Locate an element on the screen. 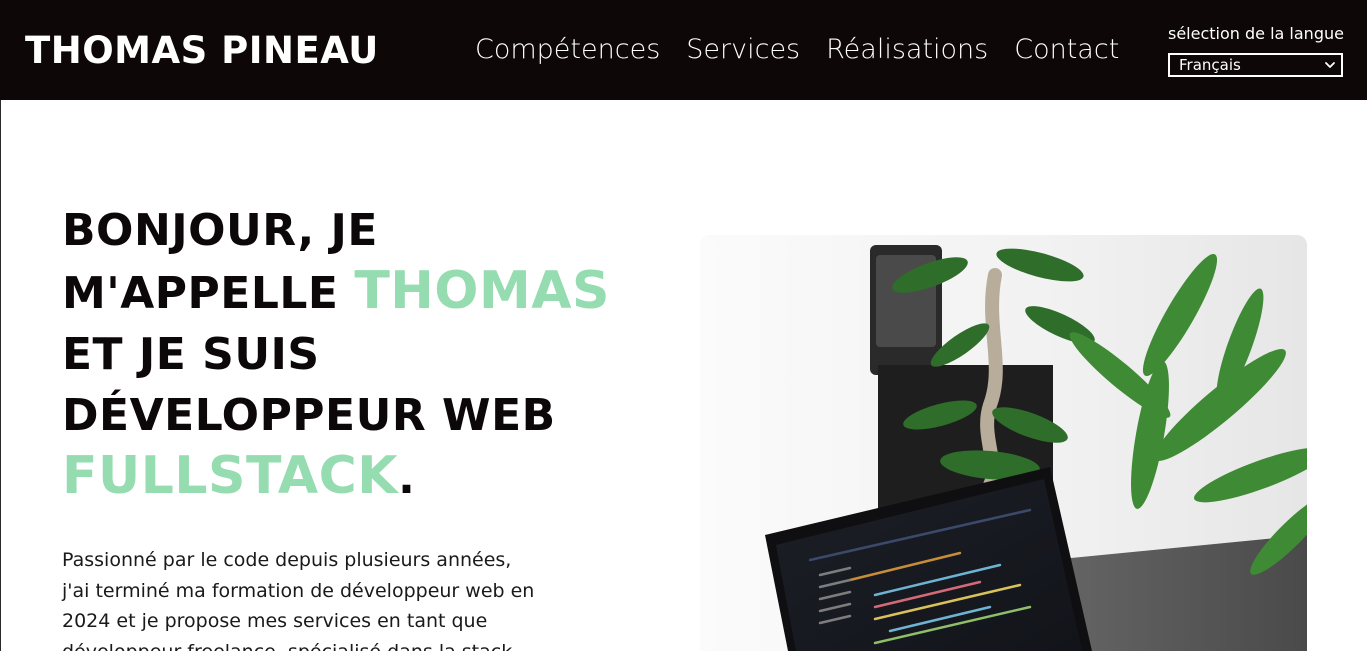 The height and width of the screenshot is (651, 1367). hero-title-intro: BONJOUR, JE M'APPELLE is located at coordinates (220, 262).